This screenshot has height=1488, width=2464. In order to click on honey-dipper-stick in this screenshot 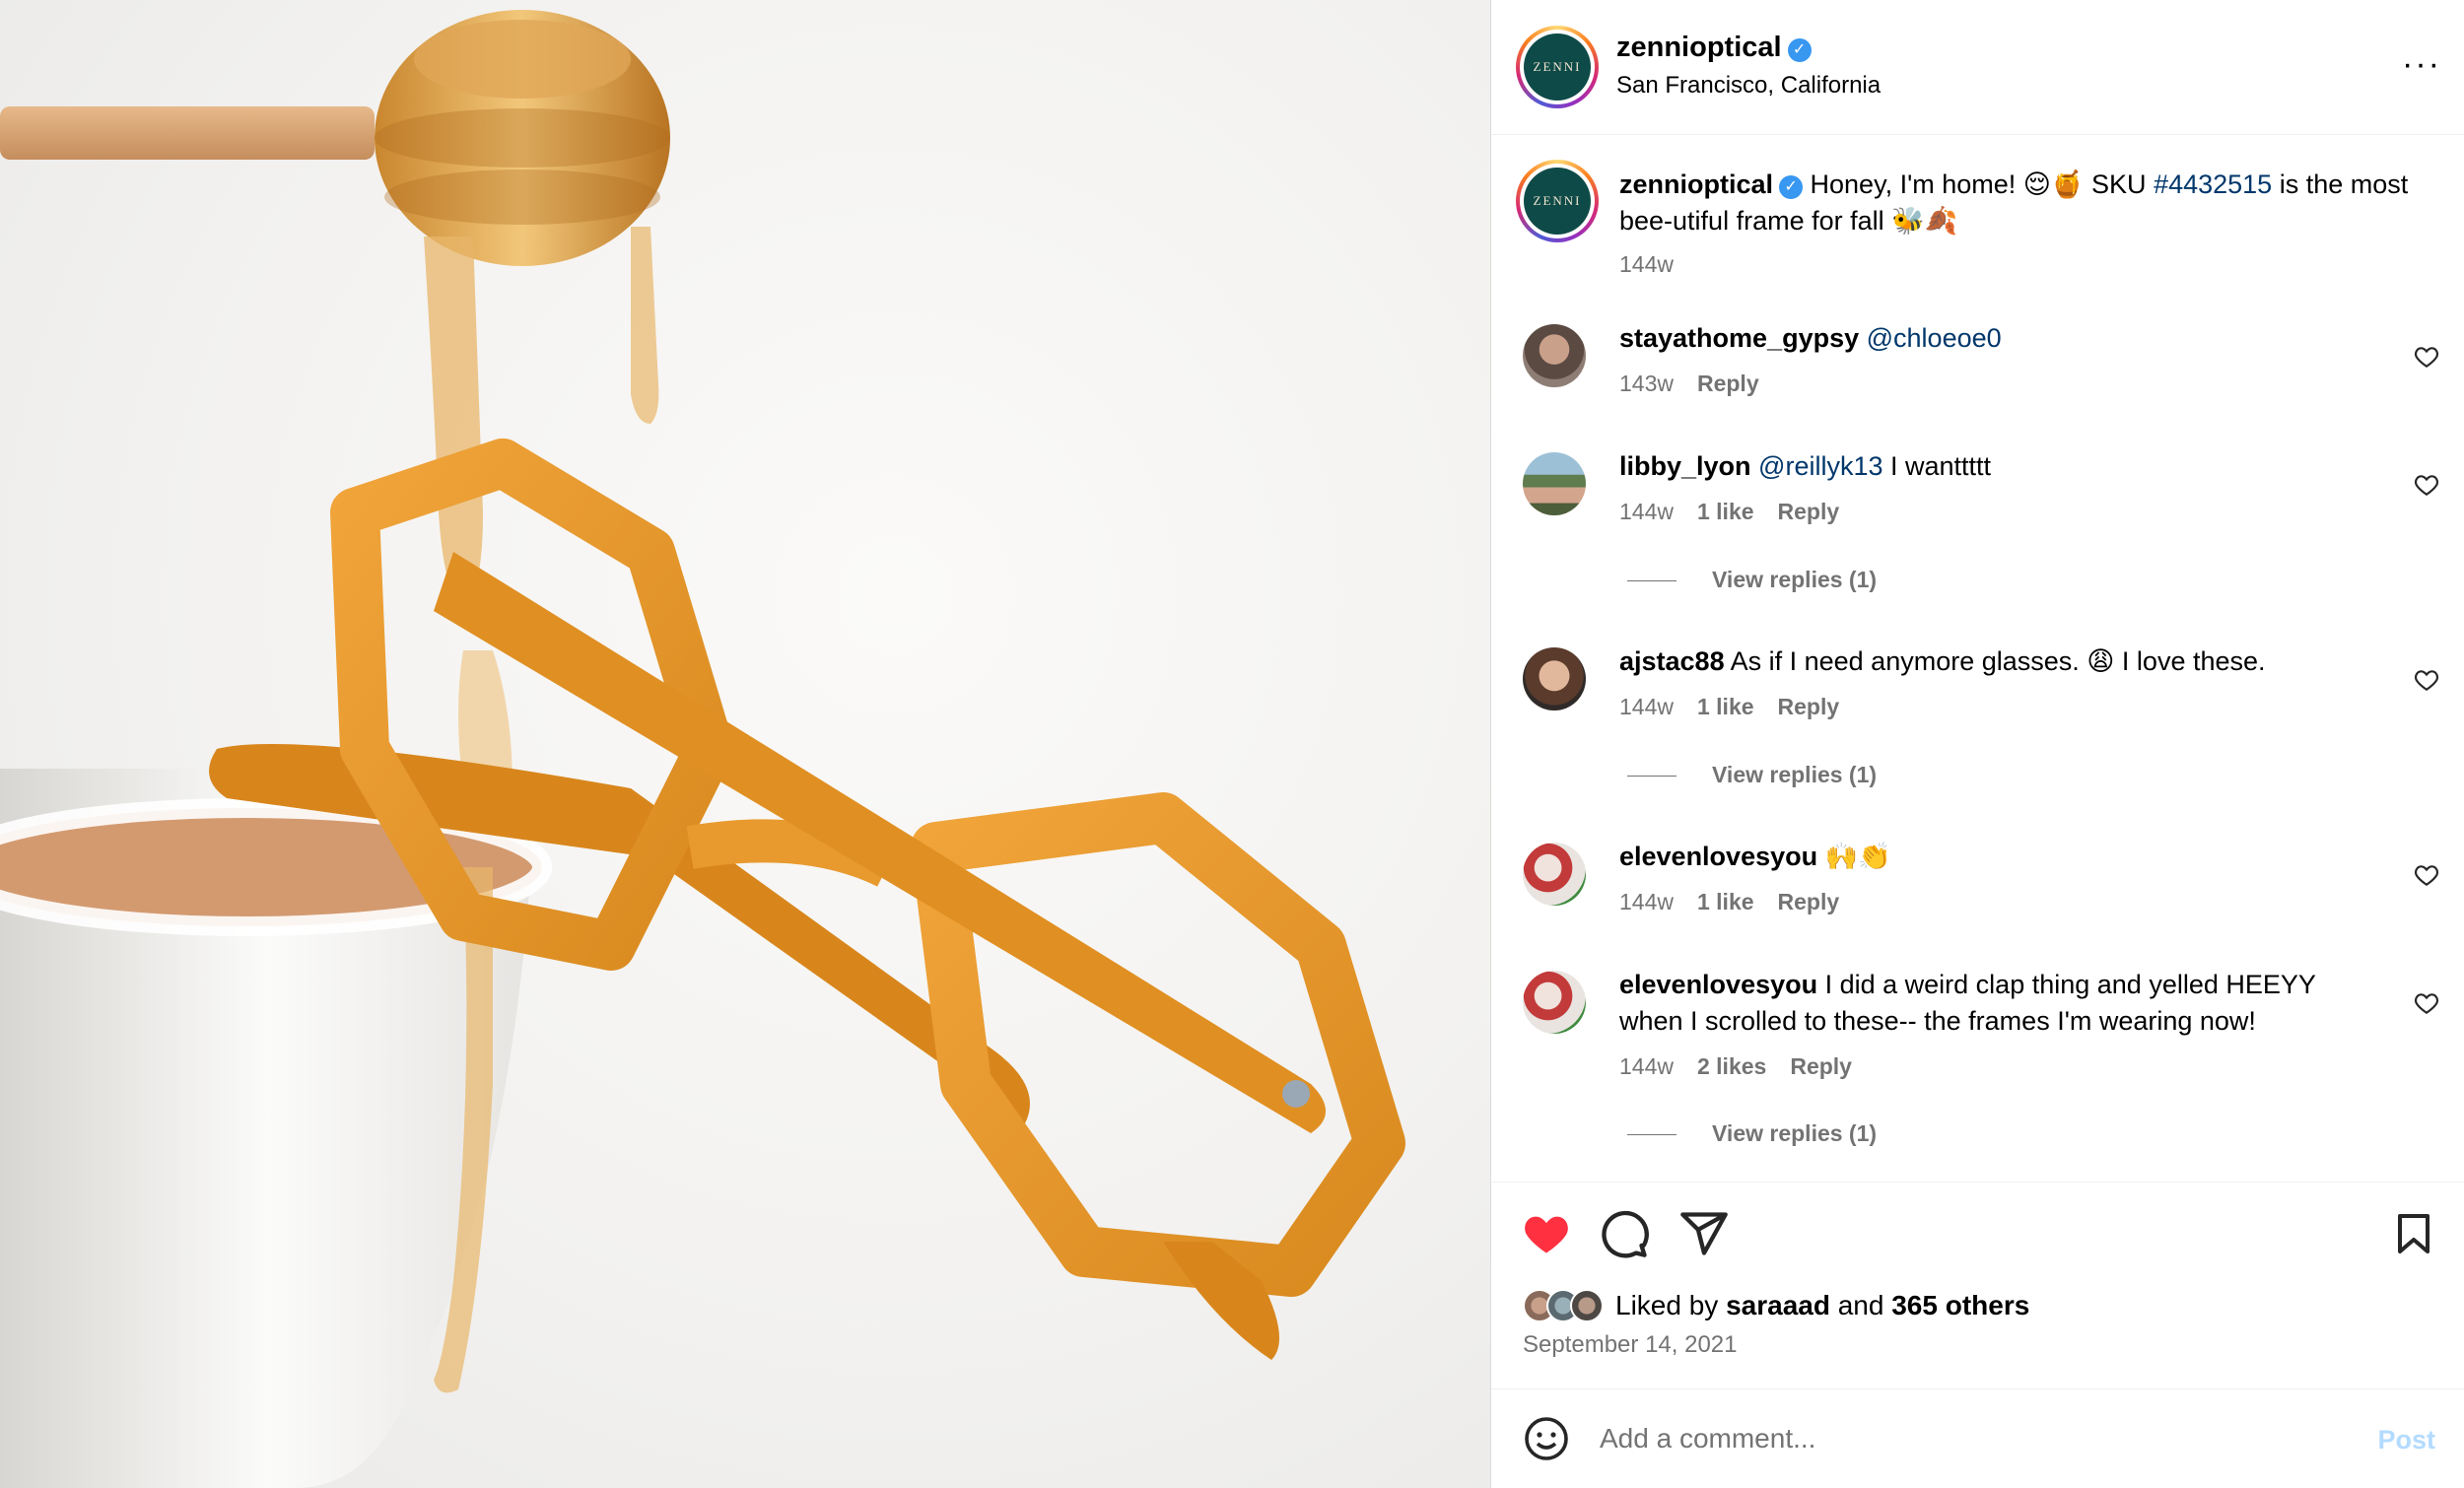, I will do `click(187, 133)`.